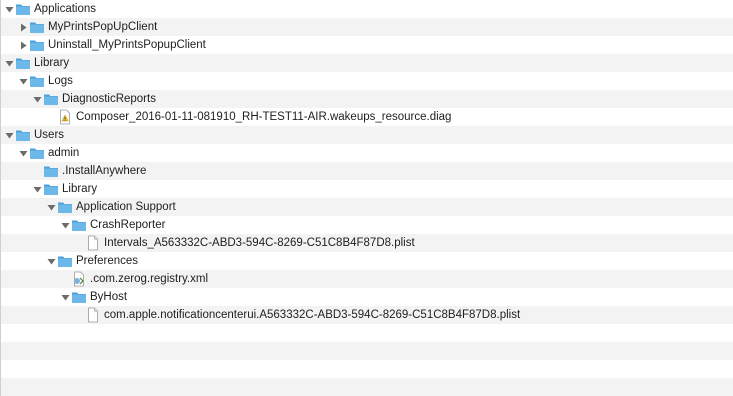 This screenshot has height=396, width=733. What do you see at coordinates (367, 225) in the screenshot?
I see `tree-row-crashreporter: CrashReporter` at bounding box center [367, 225].